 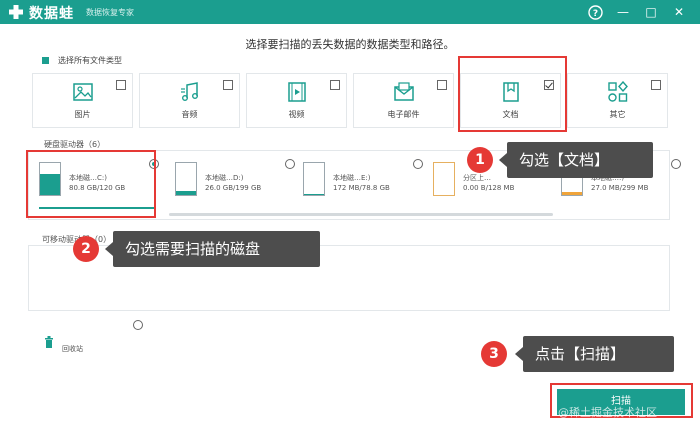 What do you see at coordinates (90, 60) in the screenshot?
I see `select-all-label: 选择所有文件类型` at bounding box center [90, 60].